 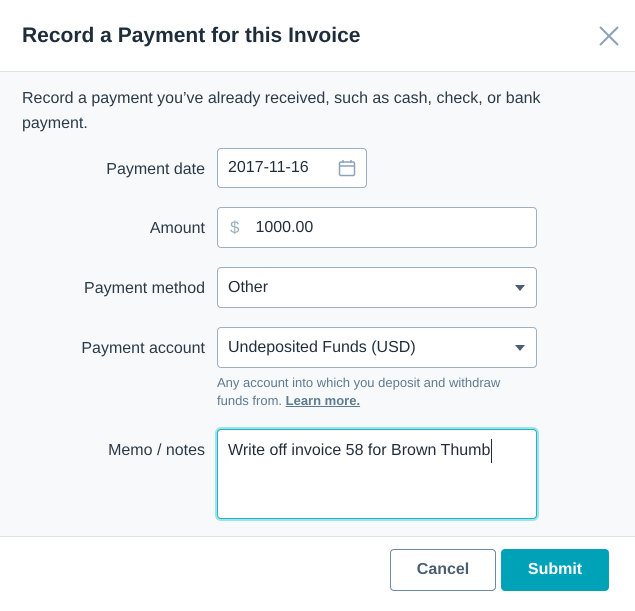 I want to click on learn-more-link: Learn more., so click(x=323, y=400).